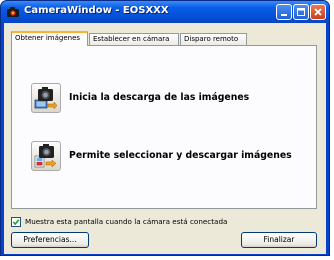 The width and height of the screenshot is (334, 260). What do you see at coordinates (284, 15) in the screenshot?
I see `minimize-icon` at bounding box center [284, 15].